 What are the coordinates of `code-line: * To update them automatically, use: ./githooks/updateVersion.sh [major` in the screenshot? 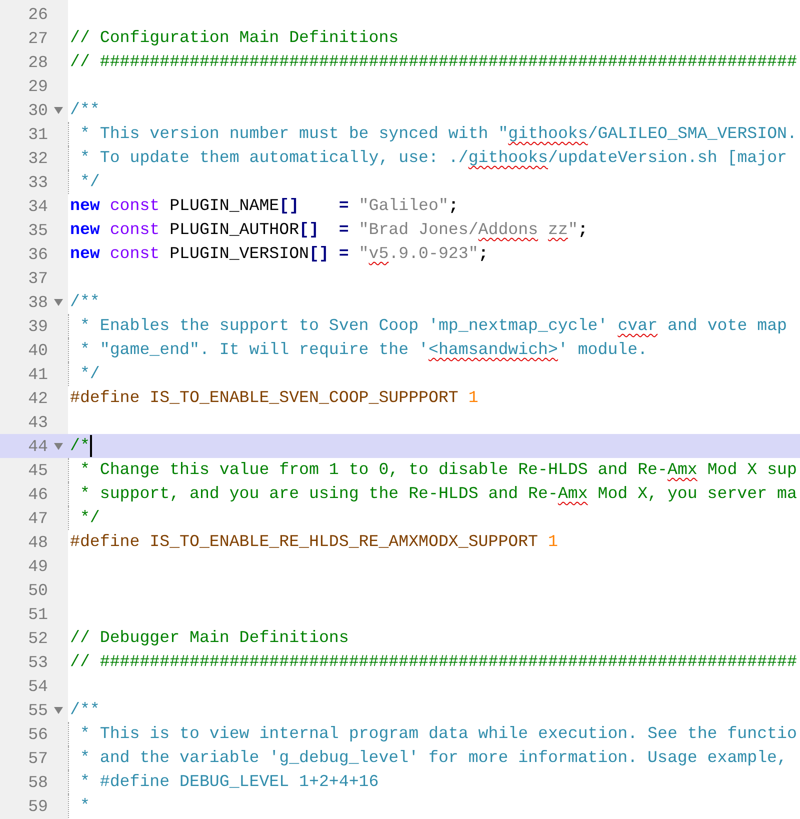 It's located at (427, 158).